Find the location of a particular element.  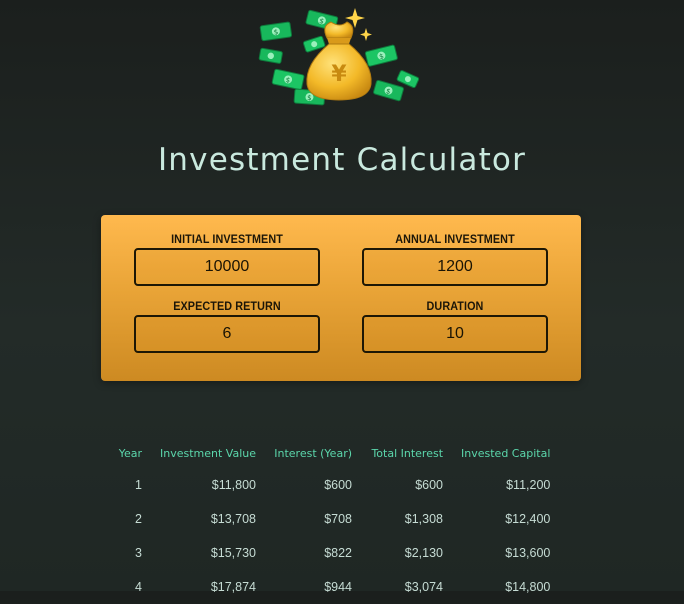

column-header-invested-capital: Invested Capital is located at coordinates (506, 453).